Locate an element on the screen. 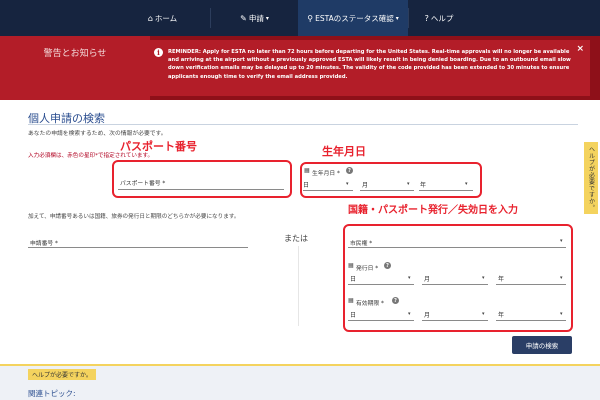 This screenshot has width=600, height=400. citizenship-select: 市民権 * is located at coordinates (361, 242).